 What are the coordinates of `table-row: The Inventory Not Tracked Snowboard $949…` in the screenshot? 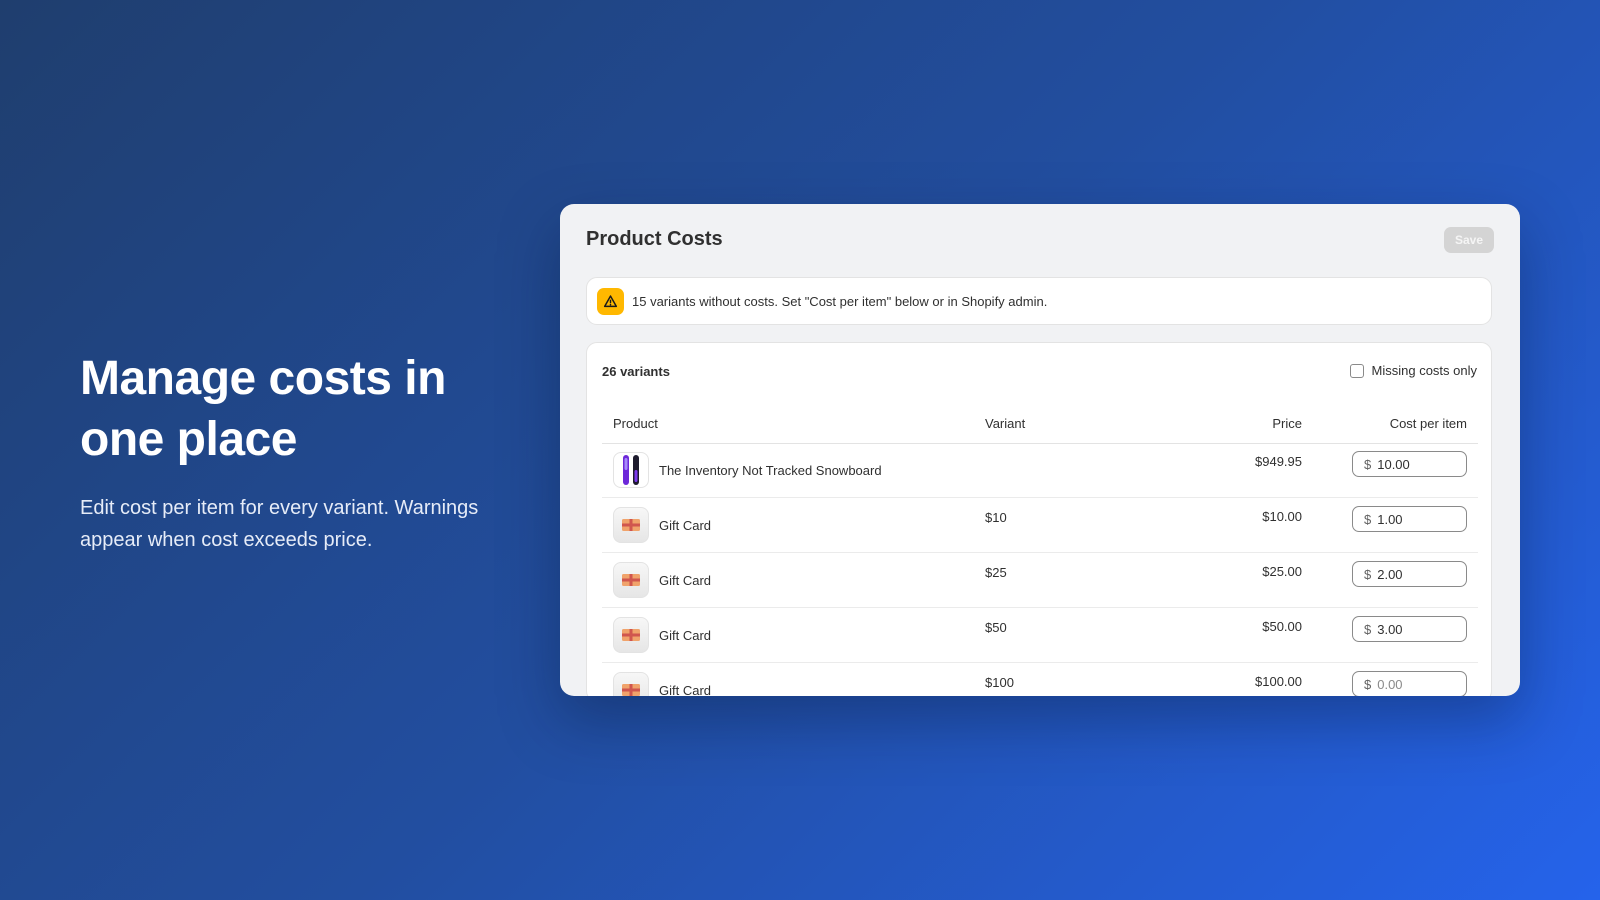 It's located at (1040, 470).